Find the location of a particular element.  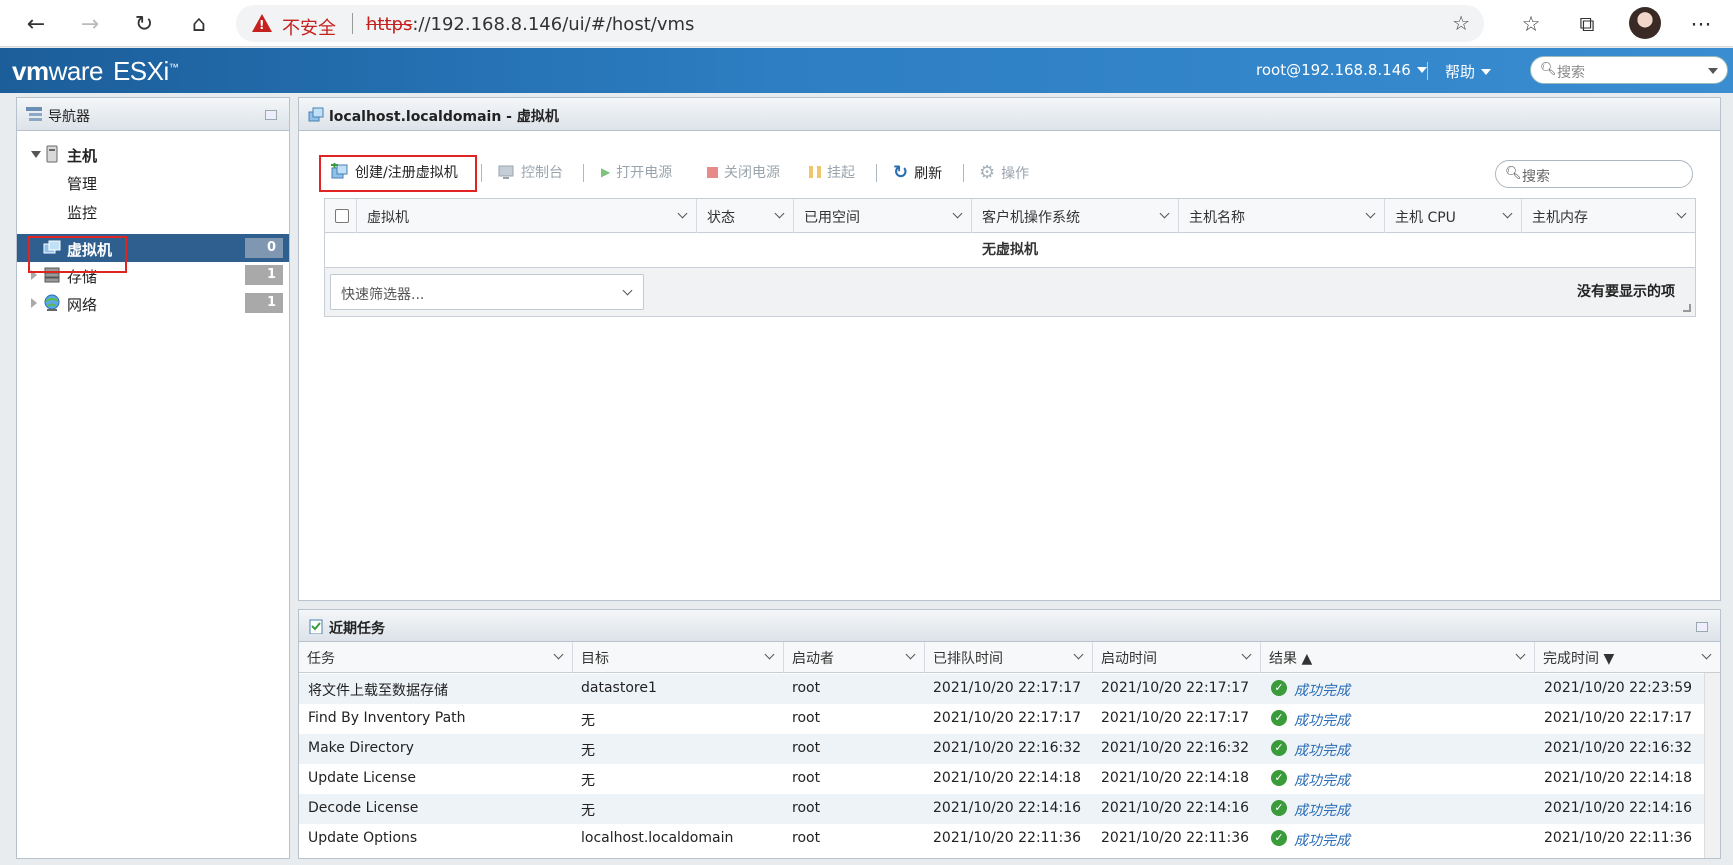

power-on-button: ▶ 打开电源 is located at coordinates (636, 172).